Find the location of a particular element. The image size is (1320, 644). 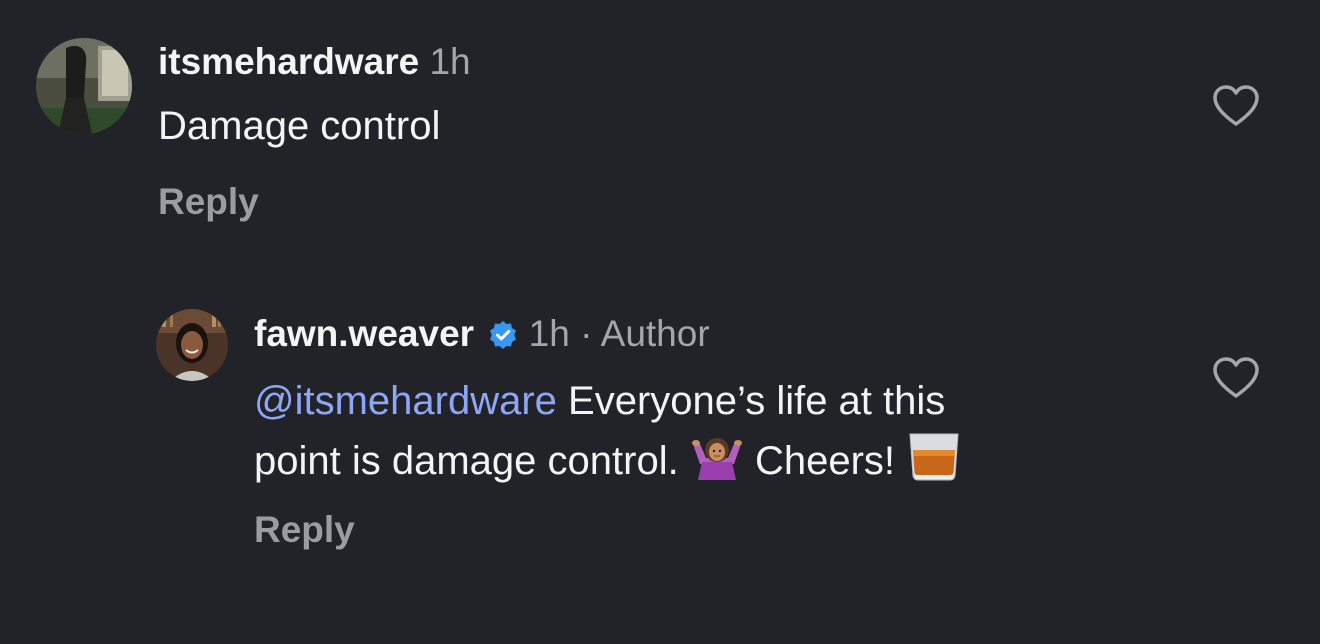

username: itsmehardware is located at coordinates (288, 61).